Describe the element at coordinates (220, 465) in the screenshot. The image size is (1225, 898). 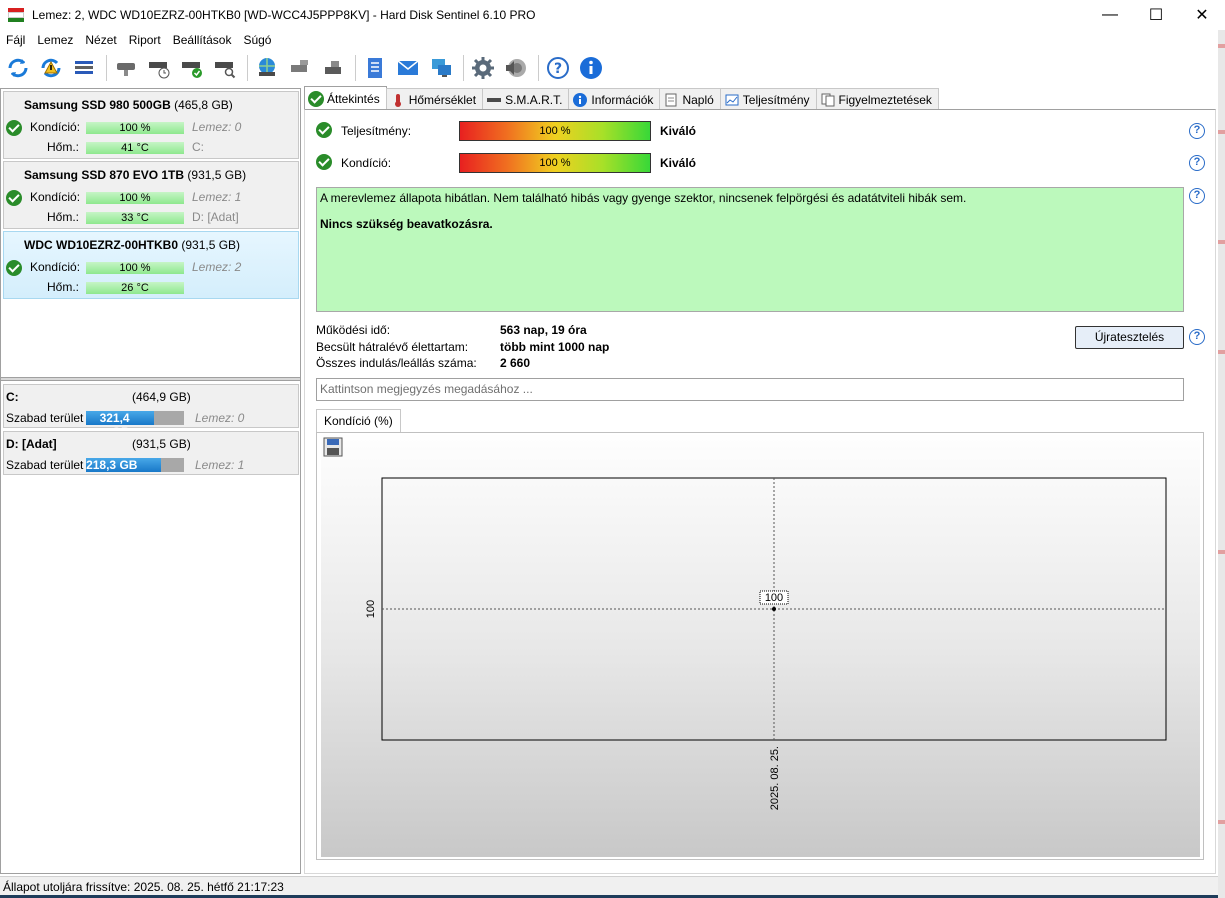
I see `volume-disk-index: Lemez: 1` at that location.